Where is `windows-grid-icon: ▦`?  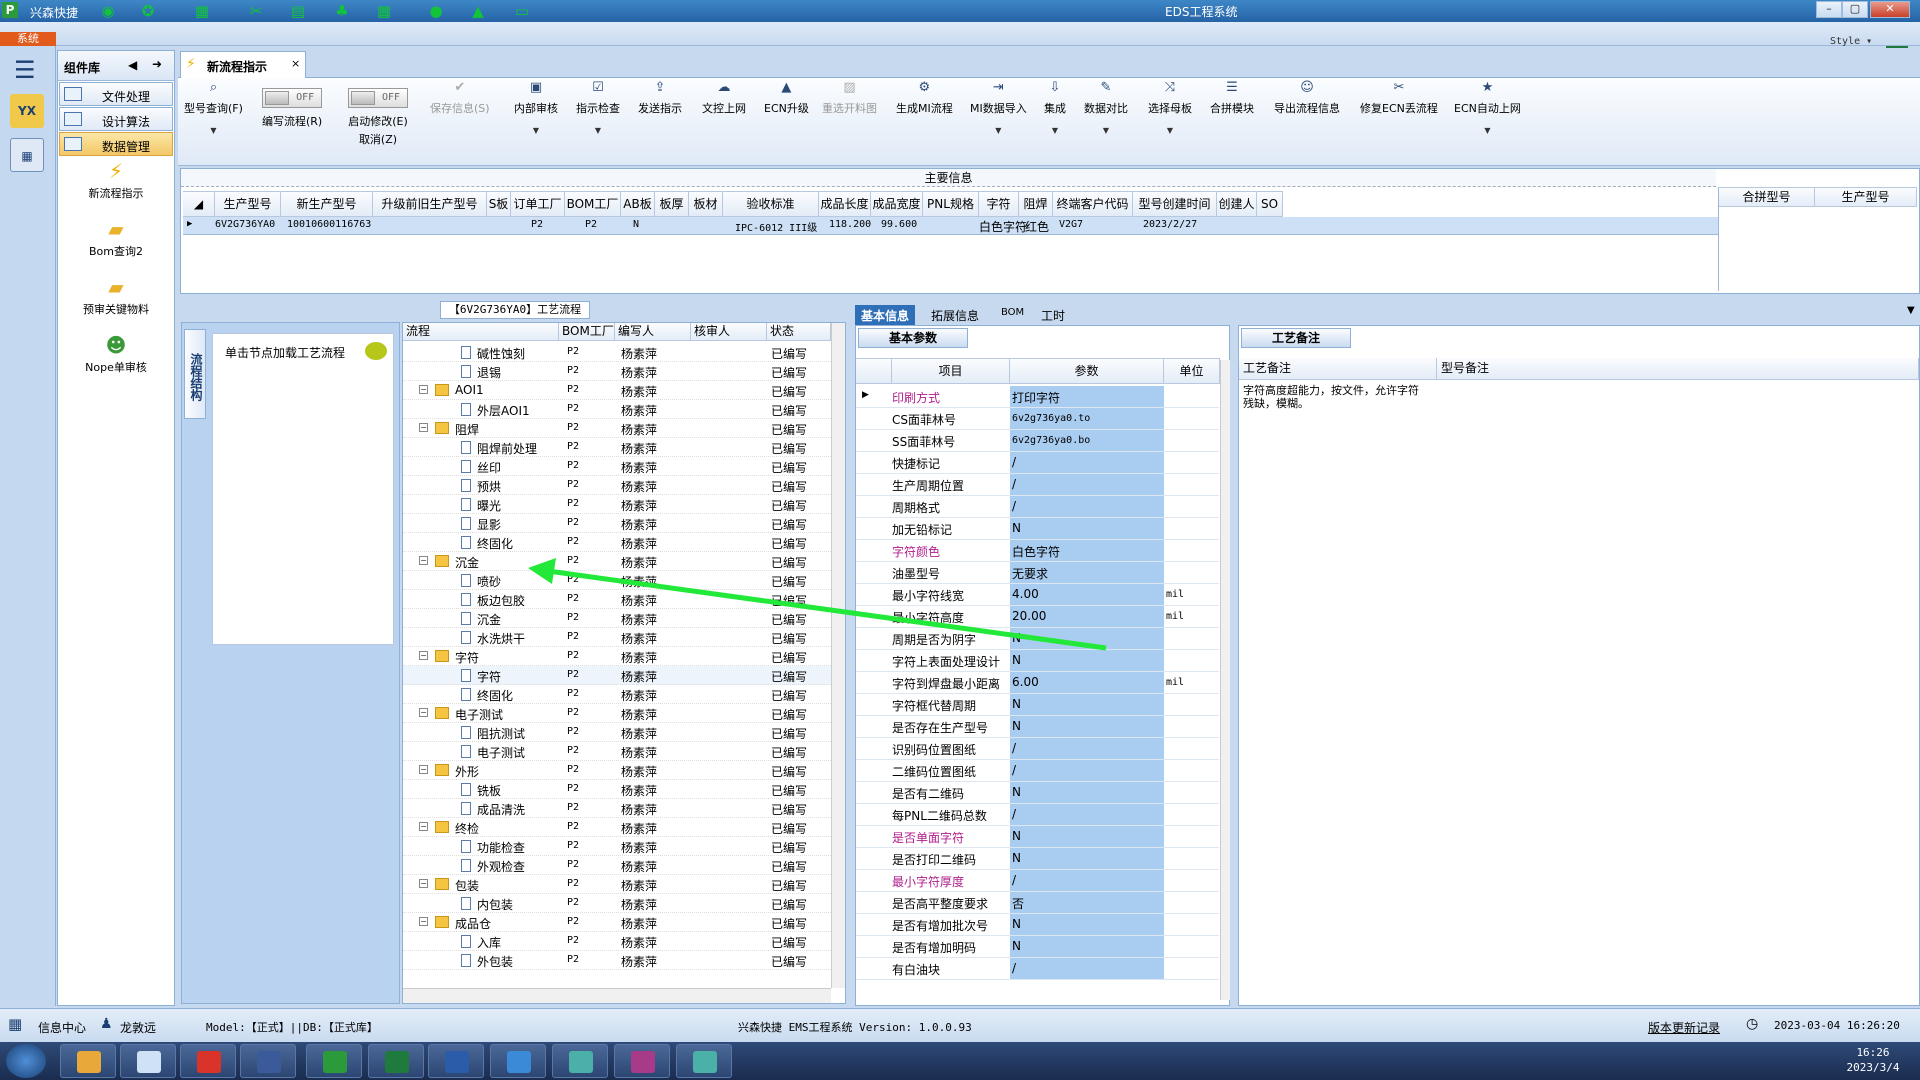
windows-grid-icon: ▦ is located at coordinates (15, 1024).